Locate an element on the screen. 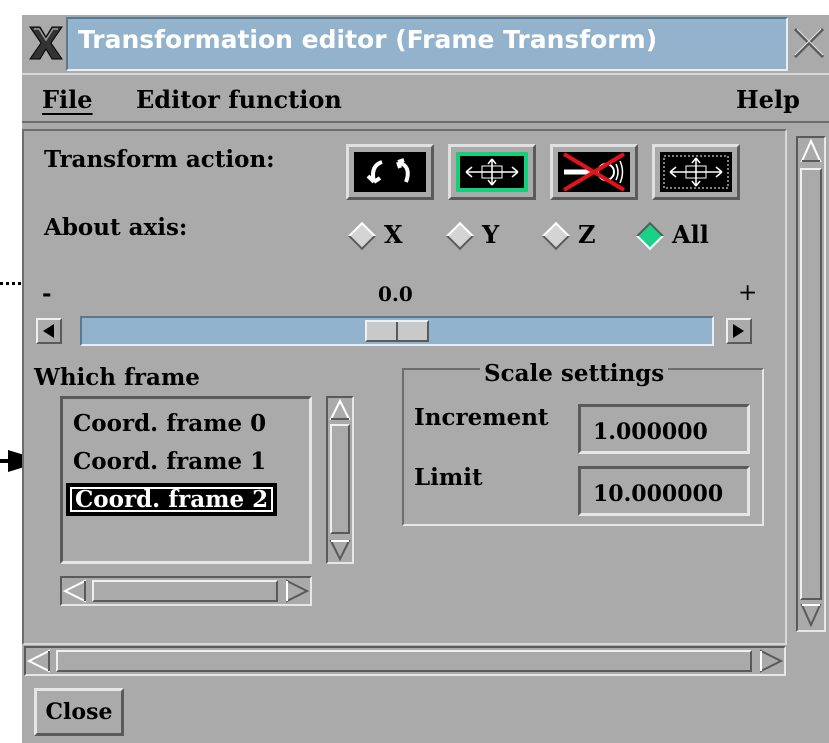 Image resolution: width=829 pixels, height=743 pixels. menu-bar: File Editor function Help is located at coordinates (425, 98).